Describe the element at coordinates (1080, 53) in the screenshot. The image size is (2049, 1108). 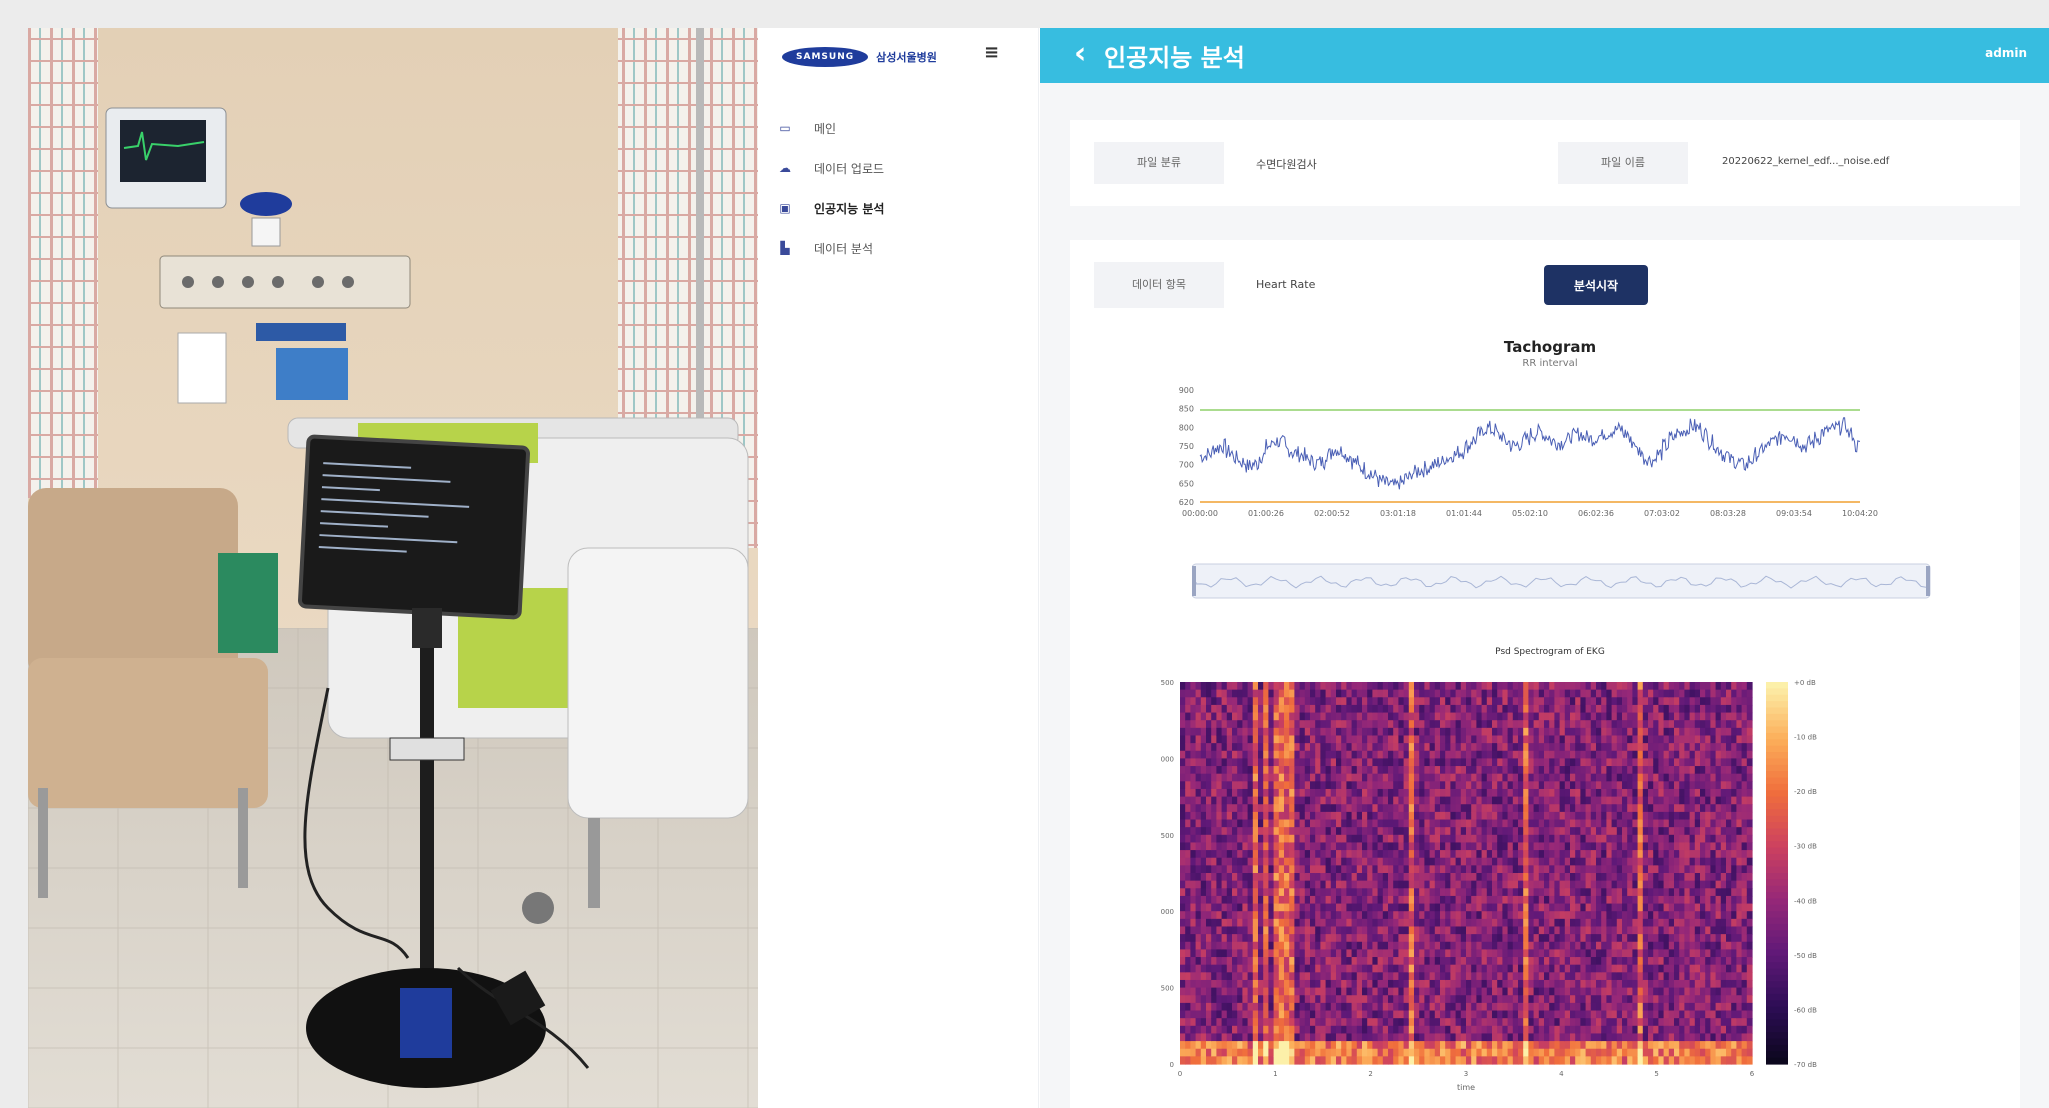
I see `chevron-left-icon: ‹` at that location.